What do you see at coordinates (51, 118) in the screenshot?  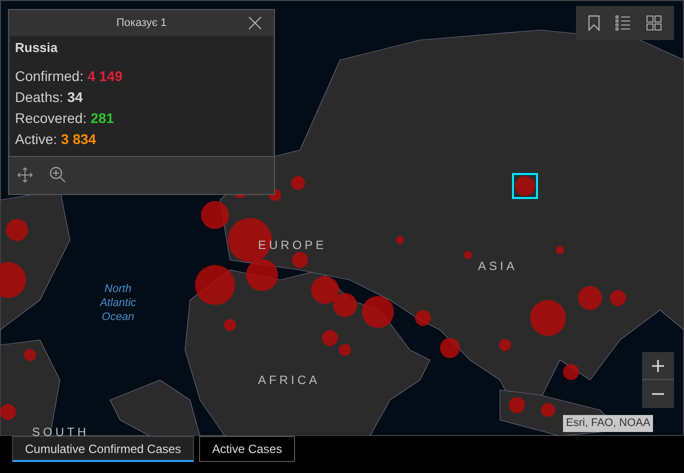 I see `stat-label: Recovered:` at bounding box center [51, 118].